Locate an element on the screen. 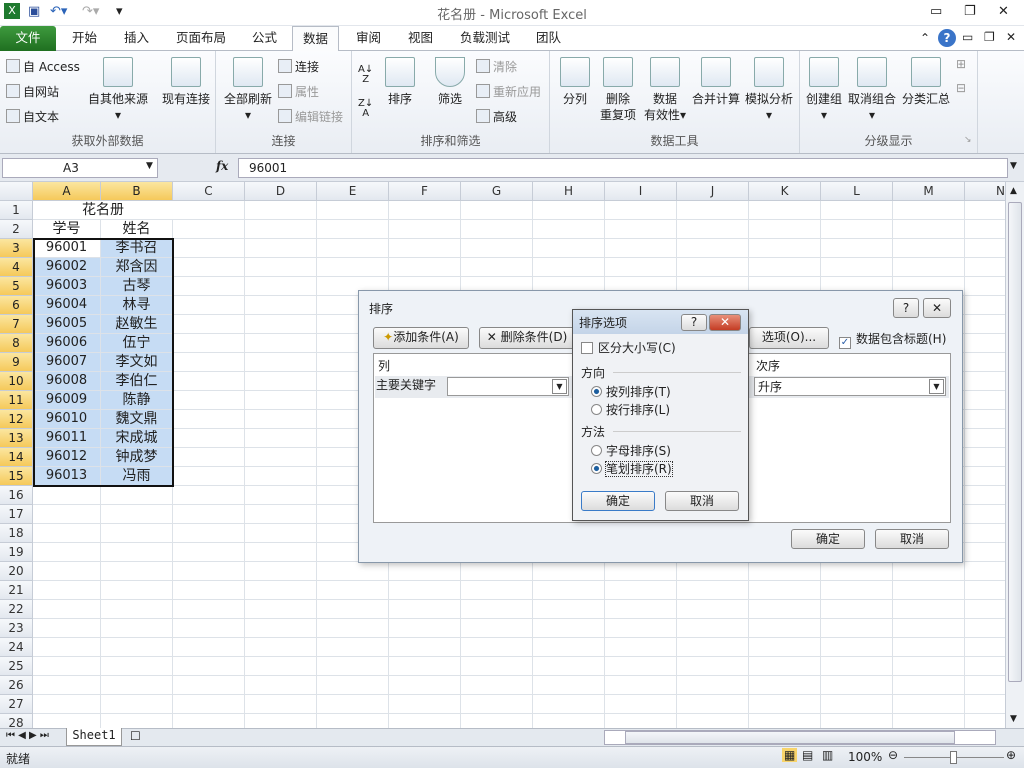 The height and width of the screenshot is (768, 1024). restore-icon: ❐ is located at coordinates (970, 11).